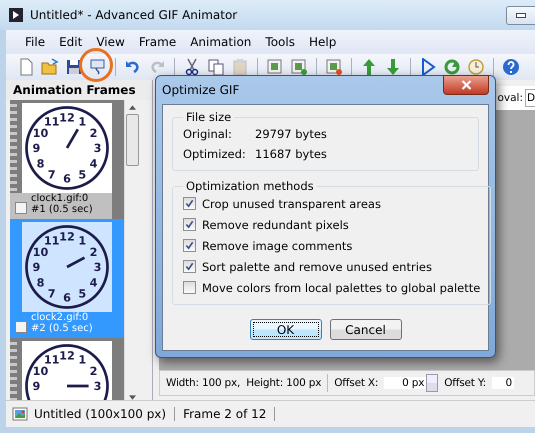 Image resolution: width=535 pixels, height=433 pixels. I want to click on cancel-button: Cancel, so click(366, 329).